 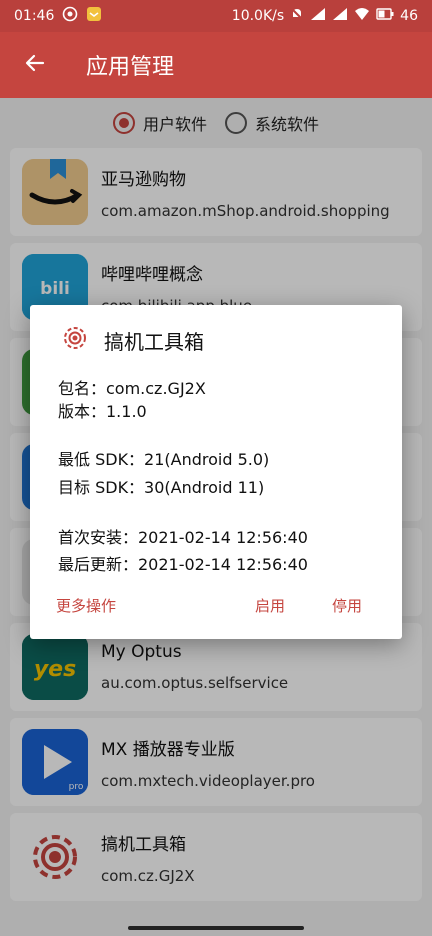 I want to click on enable-button: 启用, so click(x=270, y=605).